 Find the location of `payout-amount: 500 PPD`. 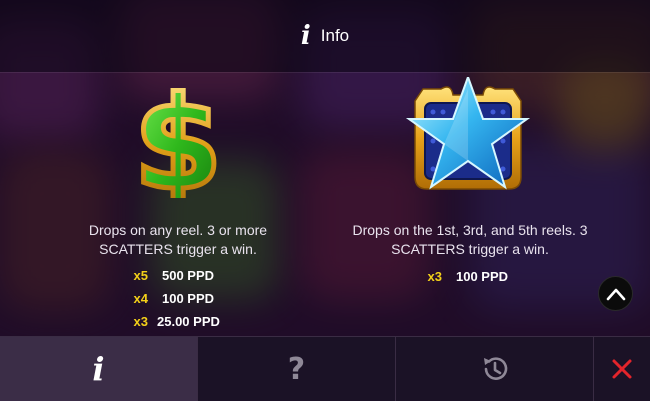

payout-amount: 500 PPD is located at coordinates (188, 275).